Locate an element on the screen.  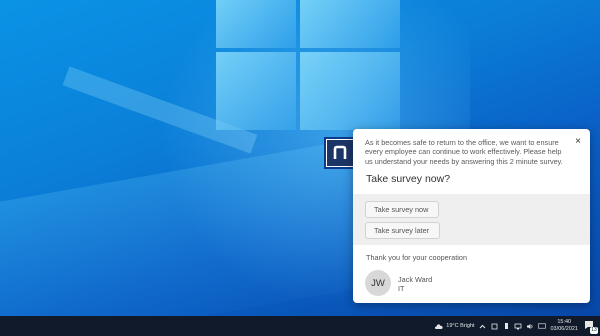
clock: 15:40 03/06/2021 is located at coordinates (564, 326).